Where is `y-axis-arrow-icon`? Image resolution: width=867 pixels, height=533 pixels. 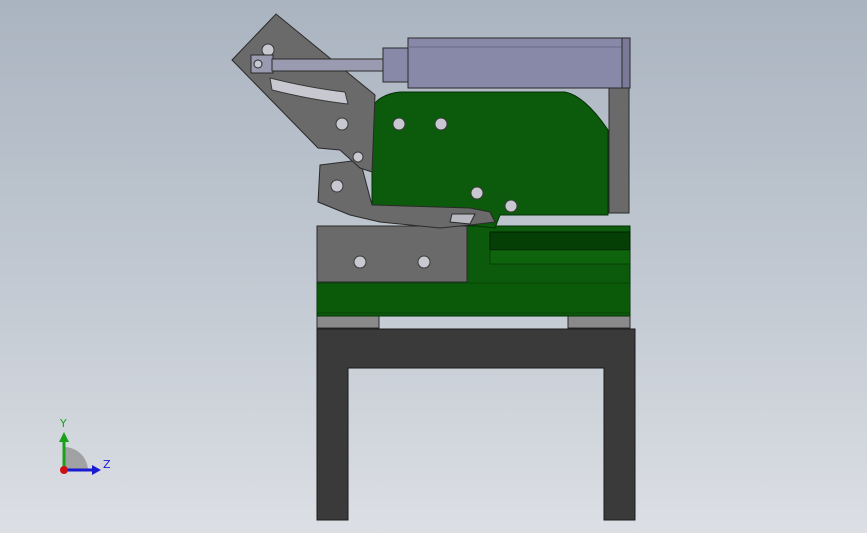
y-axis-arrow-icon is located at coordinates (64, 437).